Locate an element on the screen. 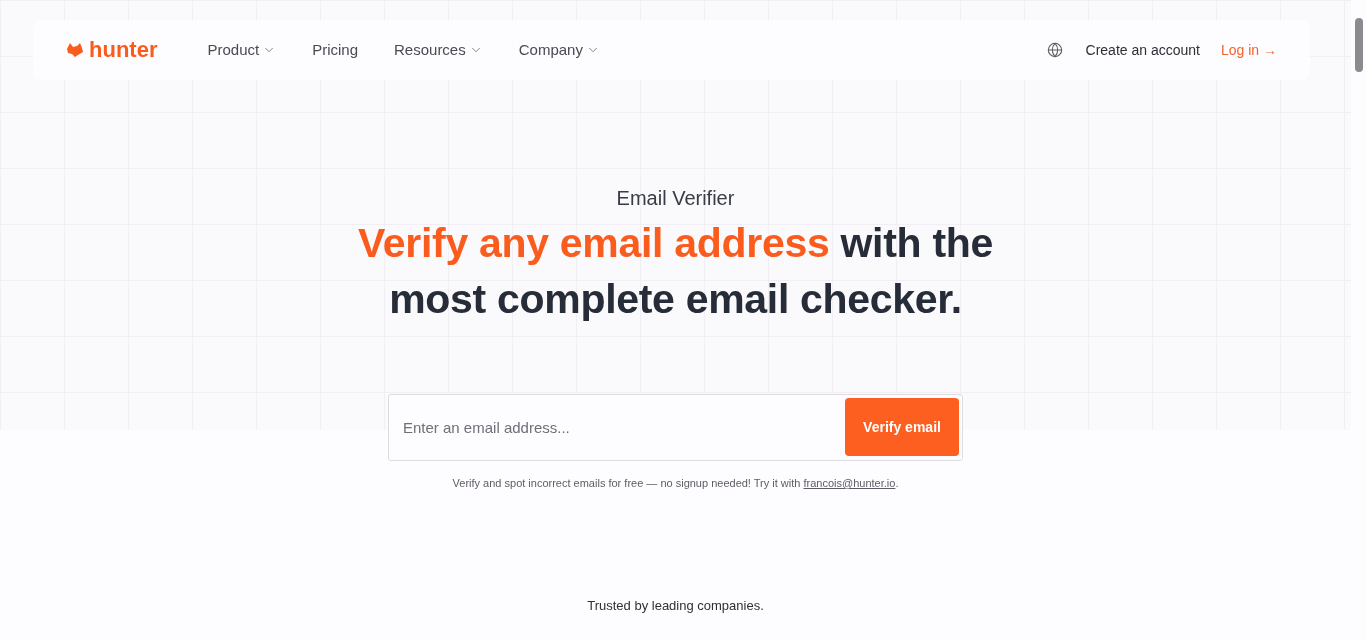  free-trial-note: Verify and spot incorrect emails for free — no signup needed! Try it with francois@hunter.io. is located at coordinates (675, 483).